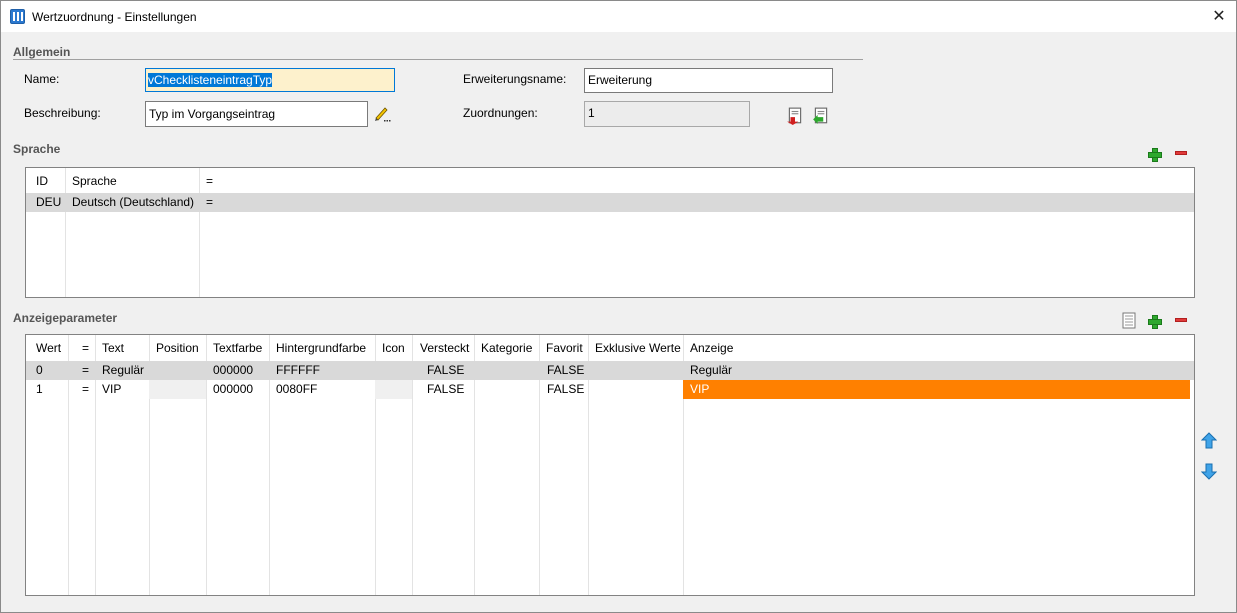 The width and height of the screenshot is (1237, 613). What do you see at coordinates (393, 348) in the screenshot?
I see `column-header-icon: Icon` at bounding box center [393, 348].